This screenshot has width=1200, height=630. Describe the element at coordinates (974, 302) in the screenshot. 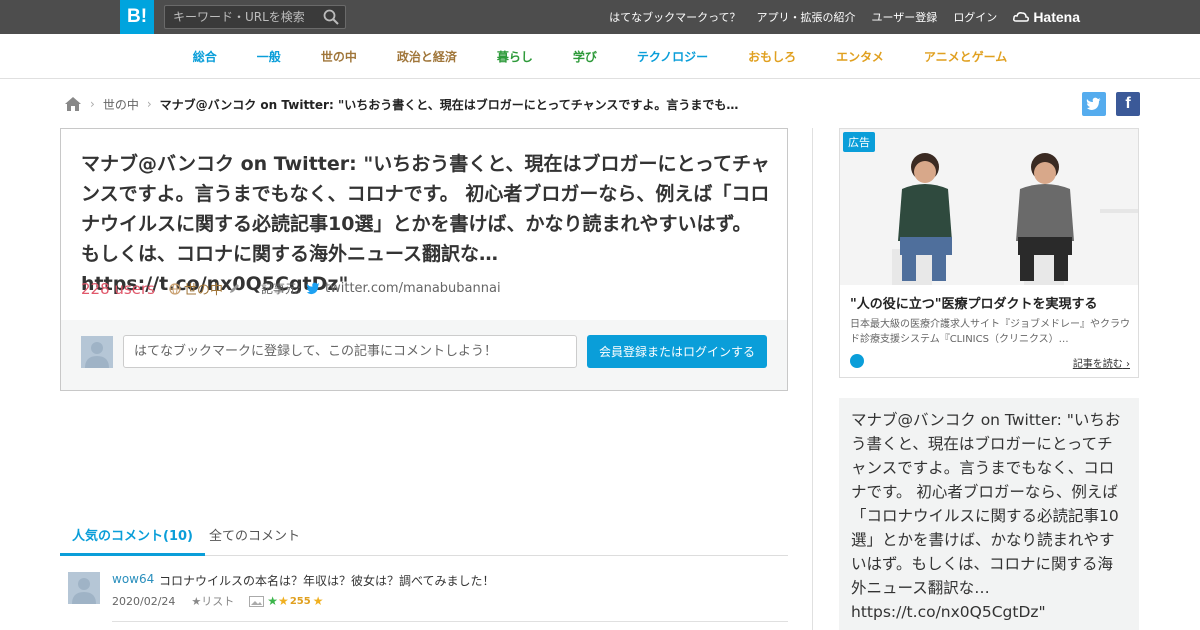

I see `ad-title: "人の役に立つ"医療プロダクトを実現する` at that location.